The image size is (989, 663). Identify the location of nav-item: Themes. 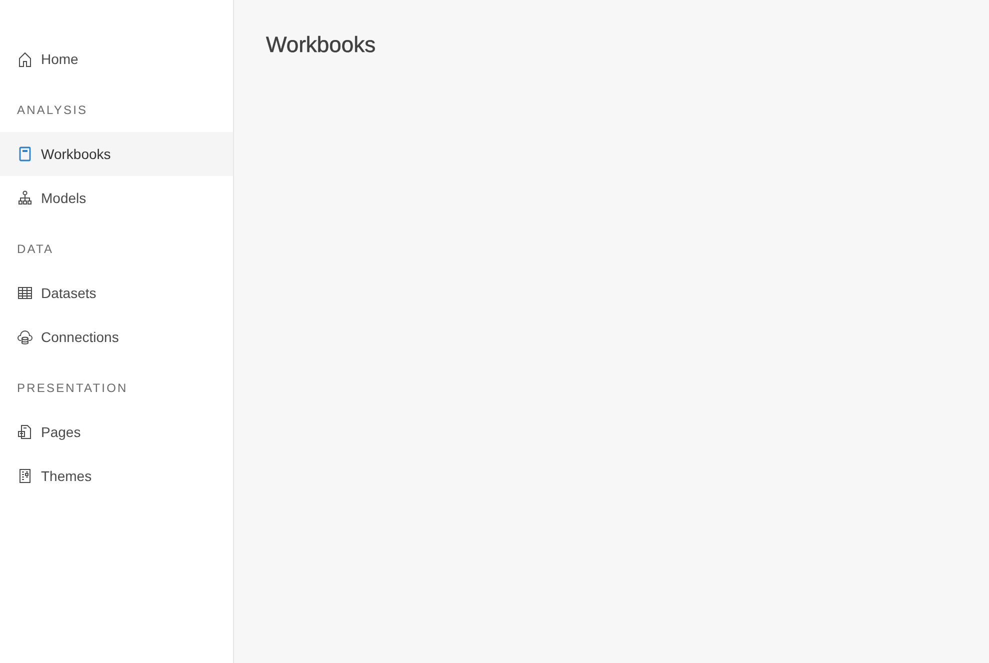
(116, 476).